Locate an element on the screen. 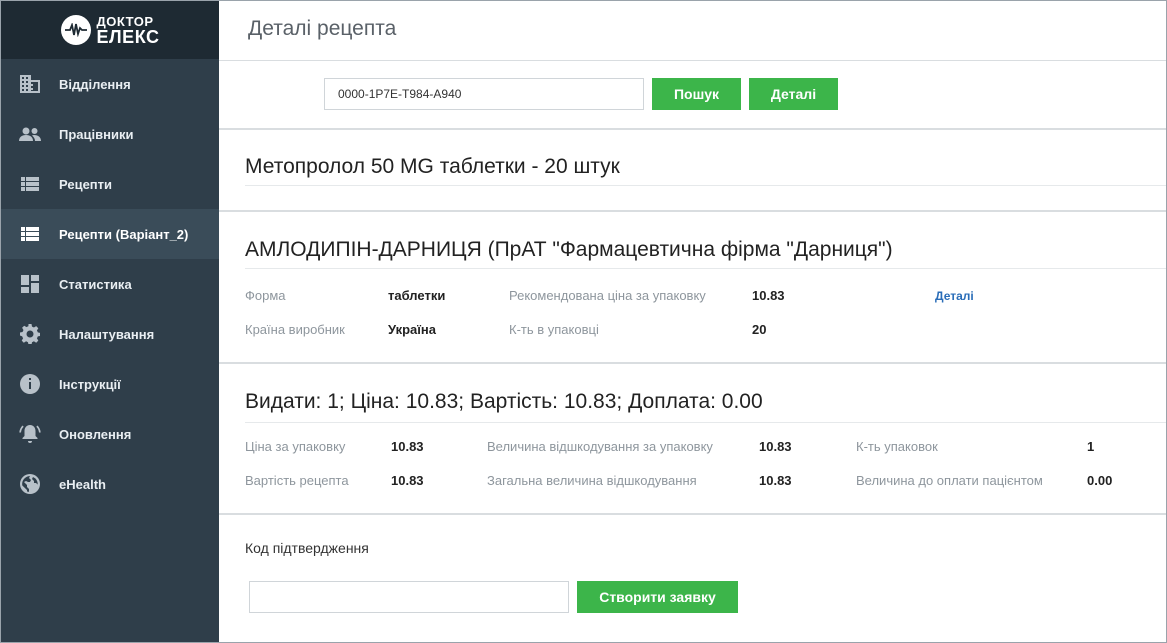  sidebar-item-prescriptions: Рецепти is located at coordinates (110, 184).